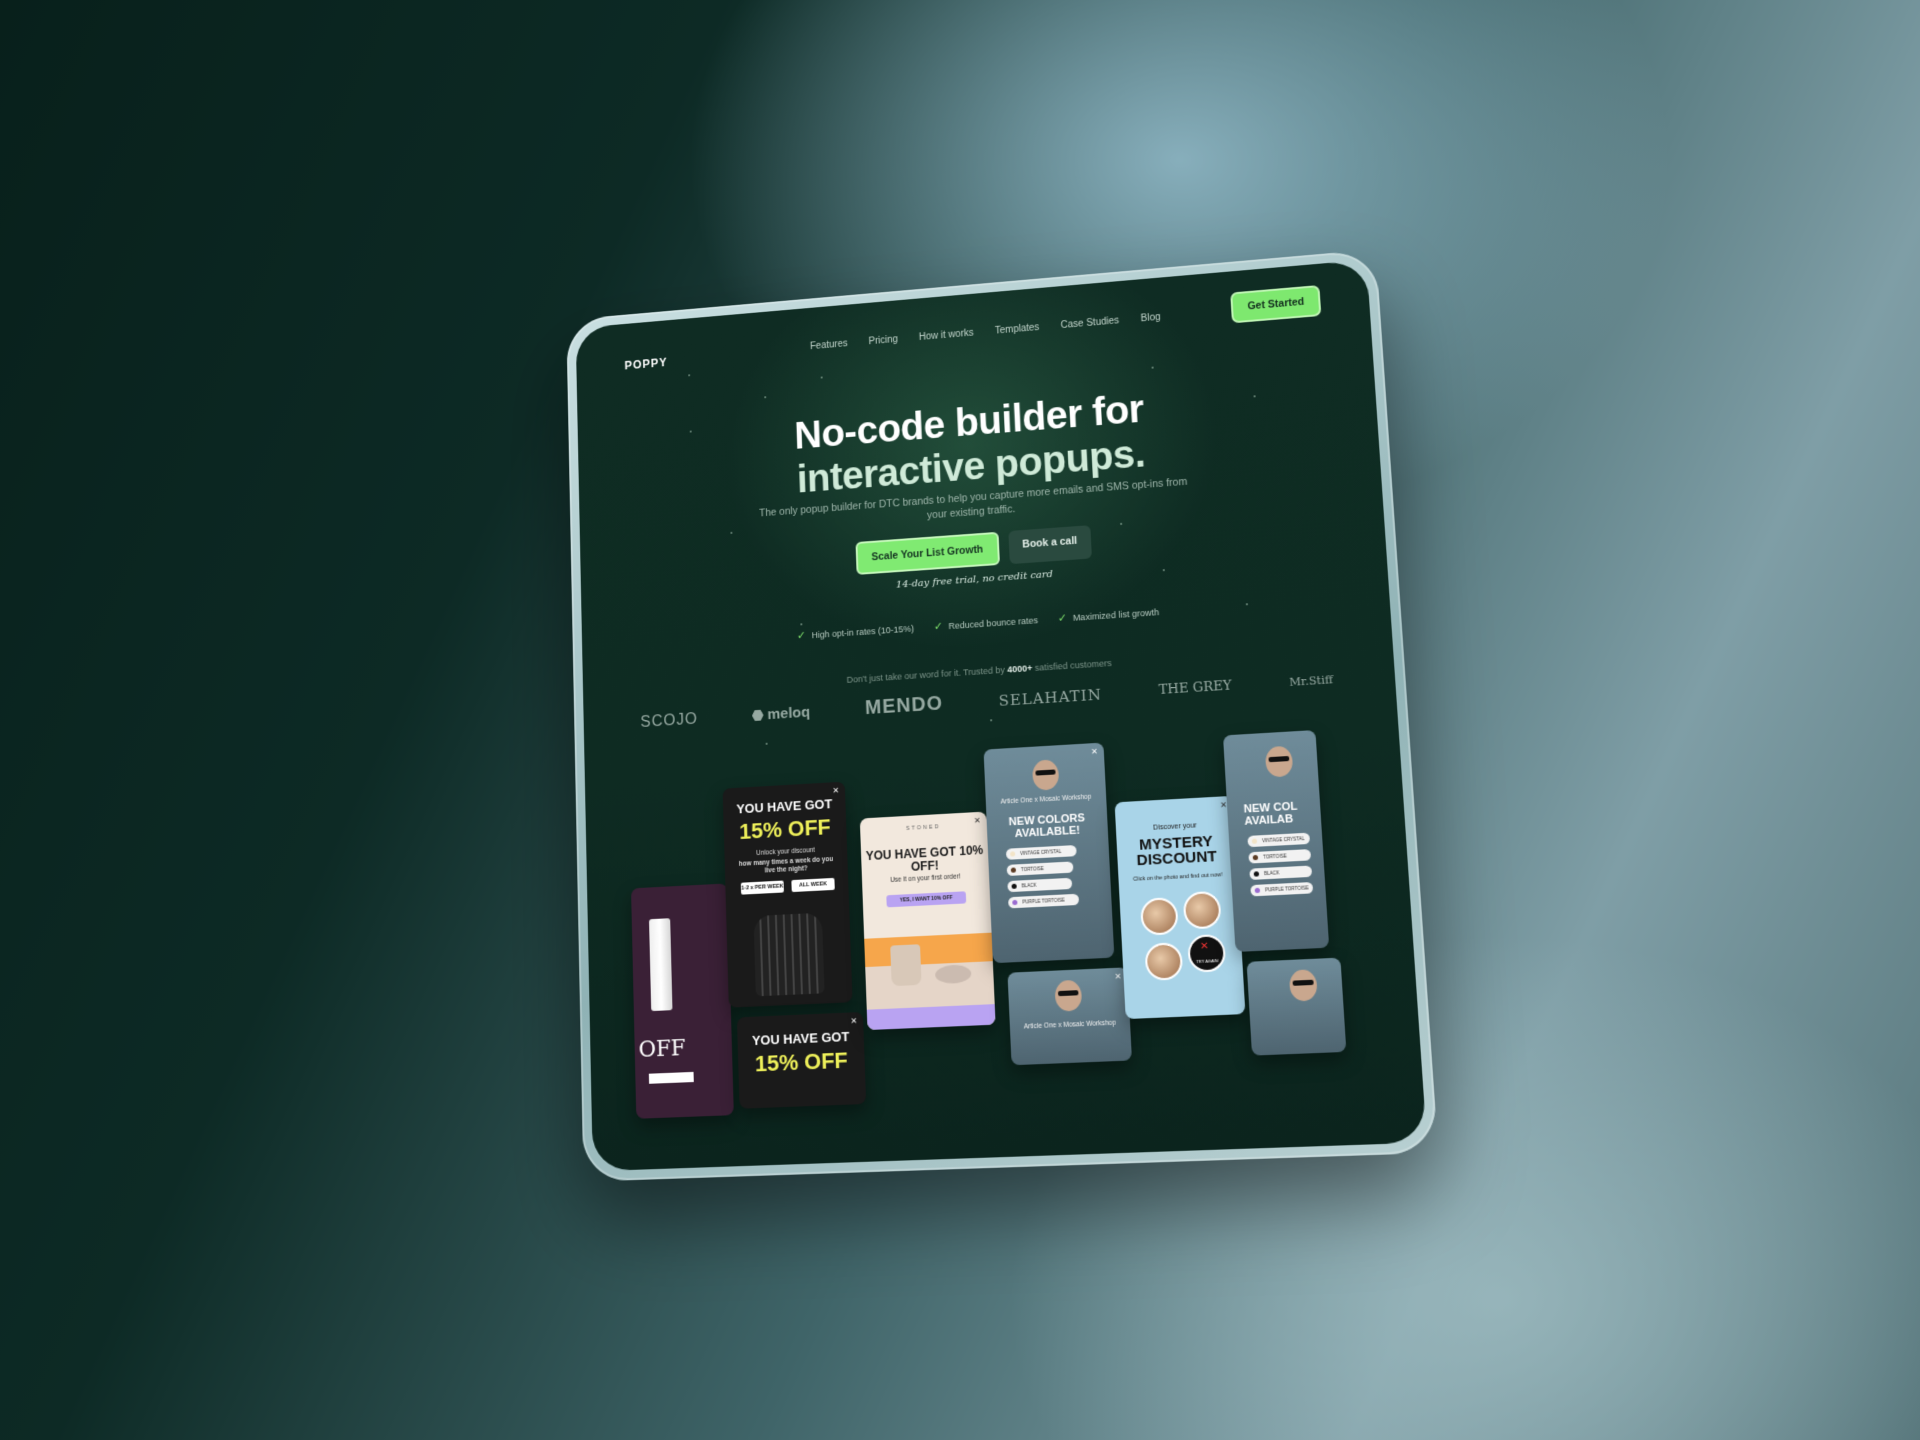 The image size is (1920, 1440). I want to click on color-option-label: PURPLE TORTOISE, so click(1287, 888).